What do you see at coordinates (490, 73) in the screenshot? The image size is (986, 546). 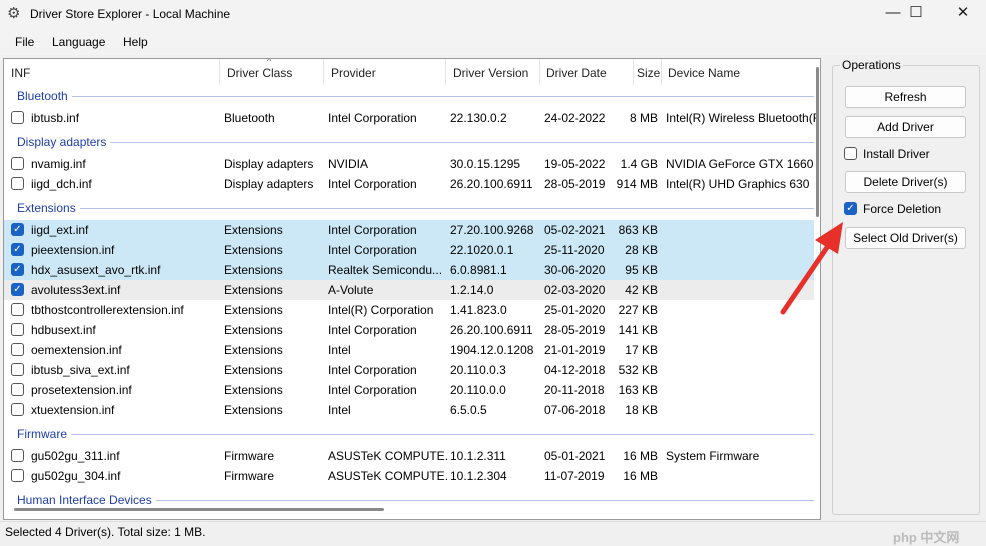 I see `column-driver-version: Driver Version` at bounding box center [490, 73].